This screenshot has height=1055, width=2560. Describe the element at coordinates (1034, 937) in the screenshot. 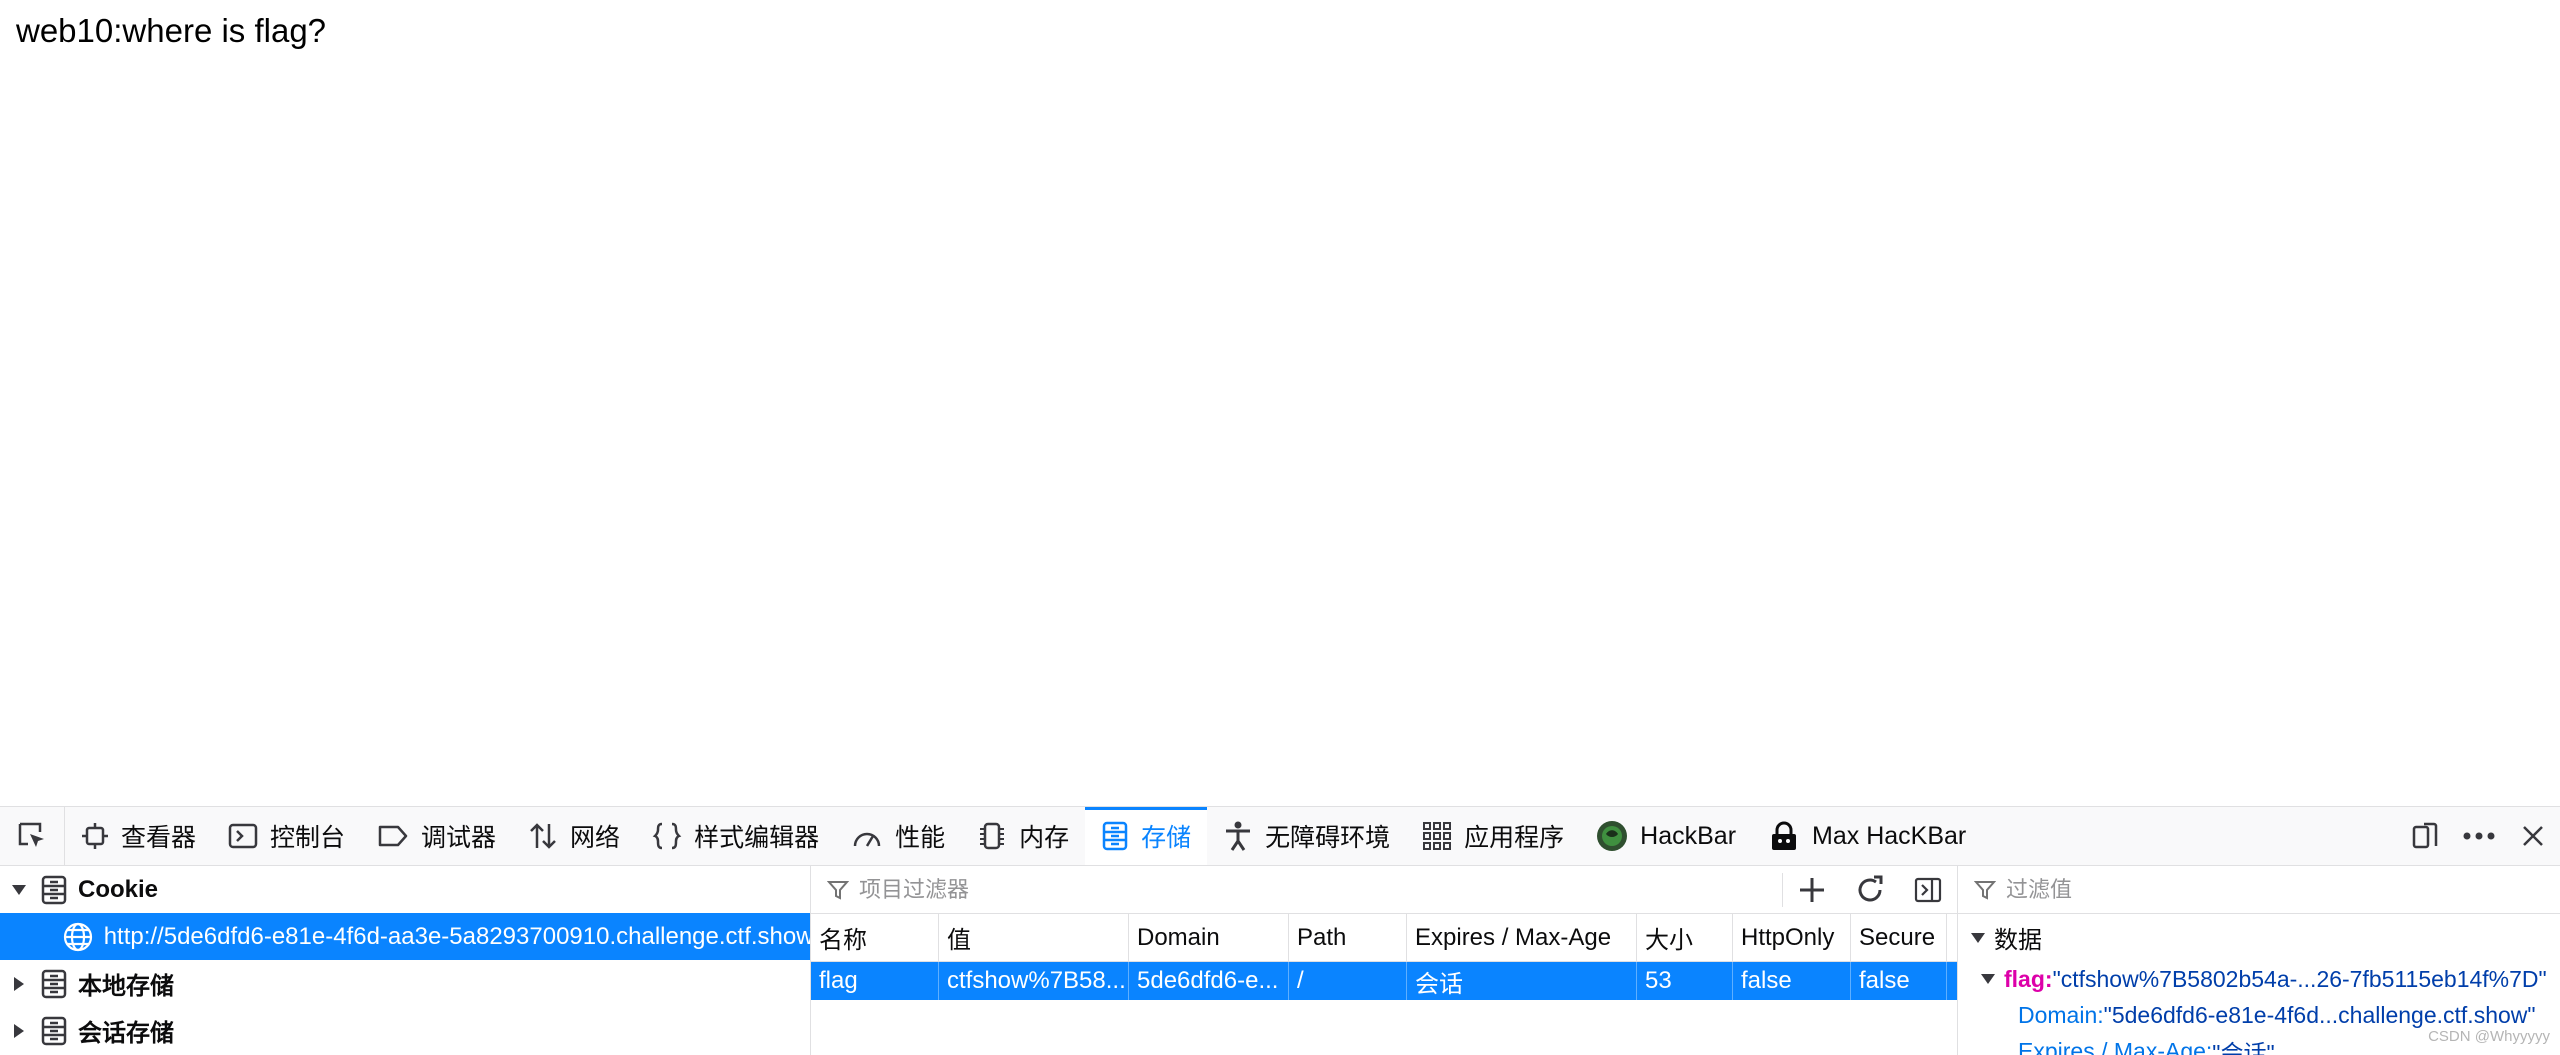

I see `column-header-value: 值` at that location.